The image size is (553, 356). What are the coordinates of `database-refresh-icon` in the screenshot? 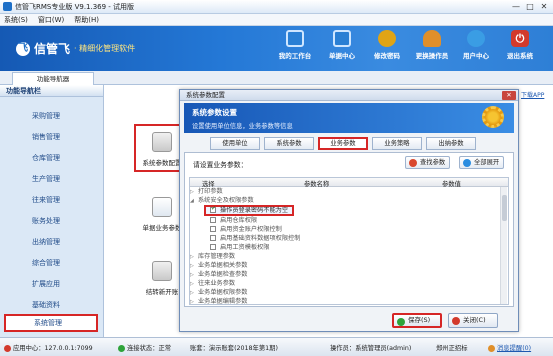 It's located at (162, 271).